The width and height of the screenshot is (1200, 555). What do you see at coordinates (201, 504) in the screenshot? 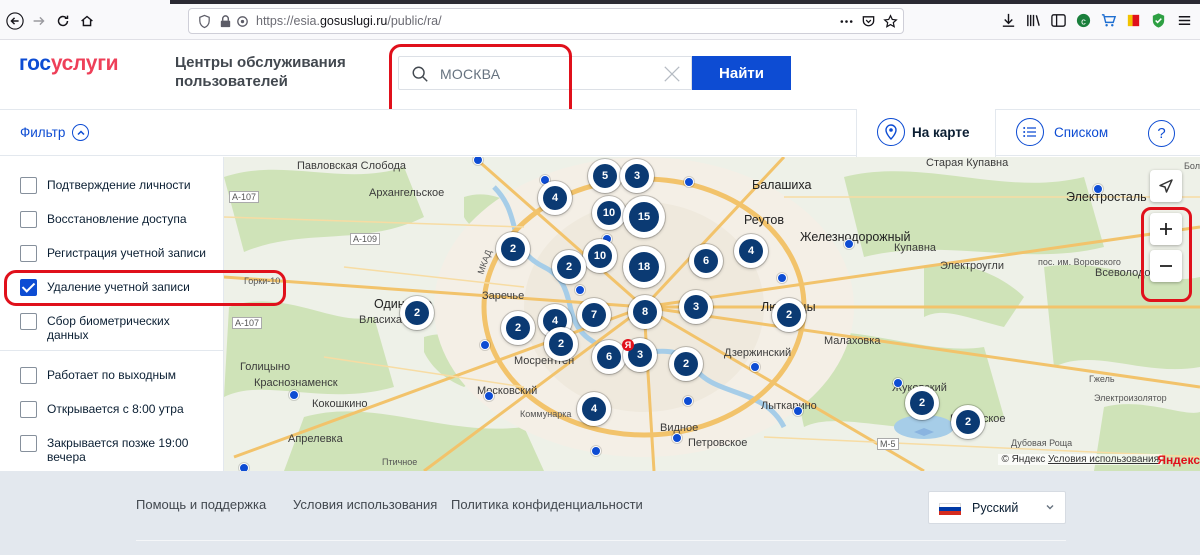
I see `footer-link-help: Помощь и поддержка` at bounding box center [201, 504].